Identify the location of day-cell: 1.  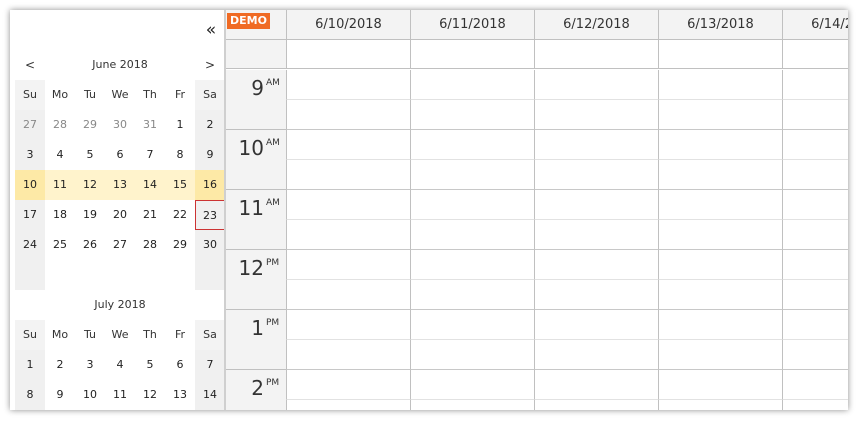
(180, 125).